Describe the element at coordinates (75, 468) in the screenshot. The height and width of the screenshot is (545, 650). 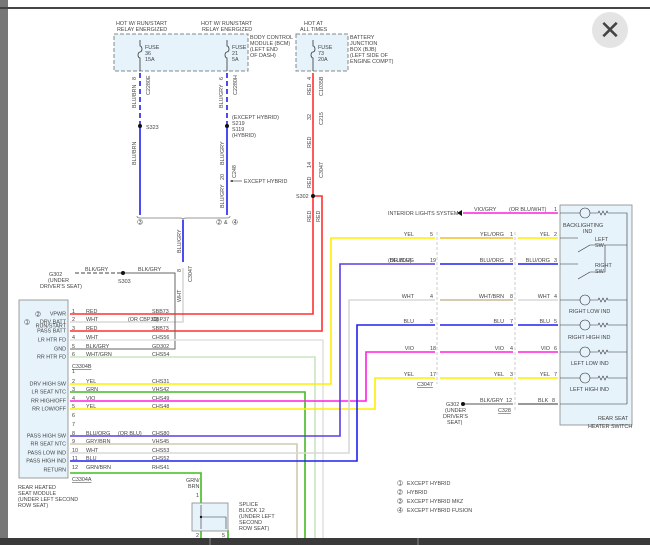
I see `pin-number: 12` at that location.